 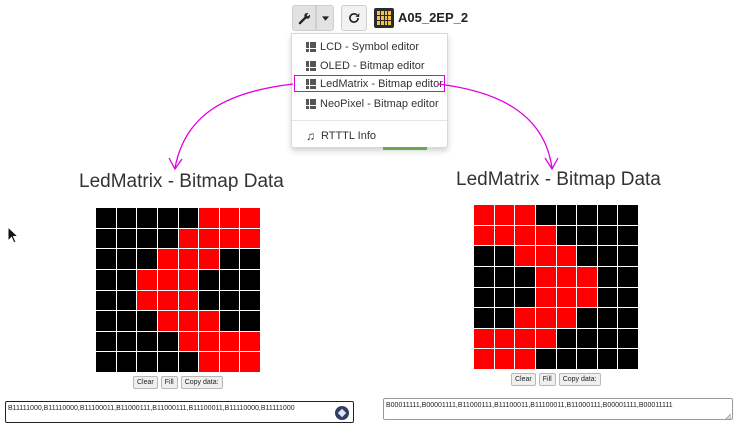 What do you see at coordinates (547, 379) in the screenshot?
I see `fill-button: Fill` at bounding box center [547, 379].